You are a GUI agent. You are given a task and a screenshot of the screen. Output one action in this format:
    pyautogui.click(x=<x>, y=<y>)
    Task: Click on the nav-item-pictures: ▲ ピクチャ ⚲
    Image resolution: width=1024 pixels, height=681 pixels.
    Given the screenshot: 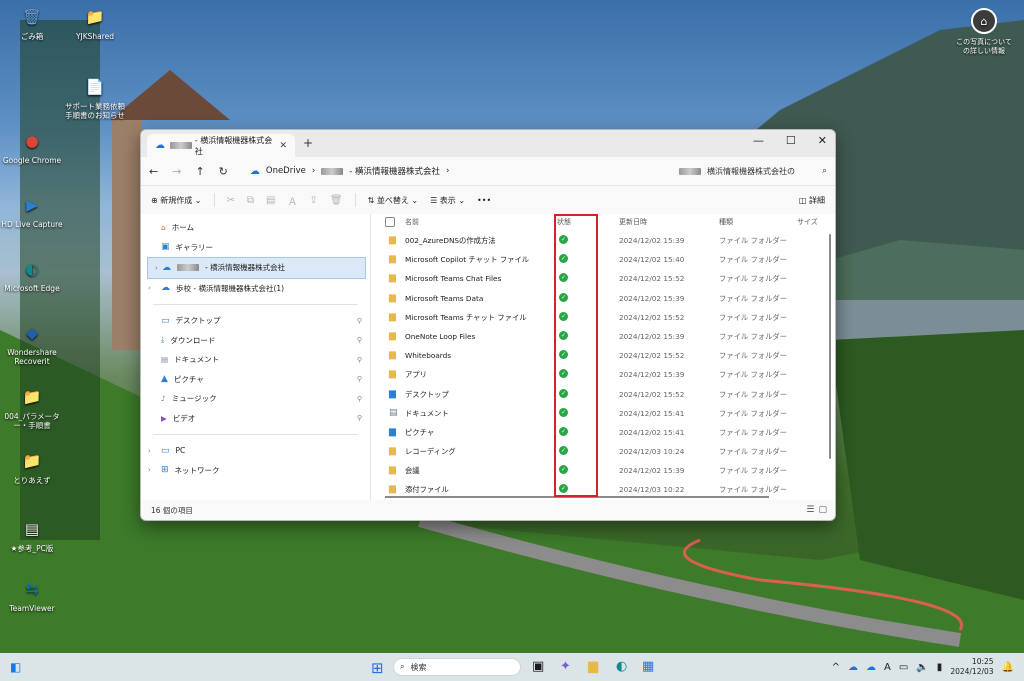 What is the action you would take?
    pyautogui.click(x=255, y=380)
    